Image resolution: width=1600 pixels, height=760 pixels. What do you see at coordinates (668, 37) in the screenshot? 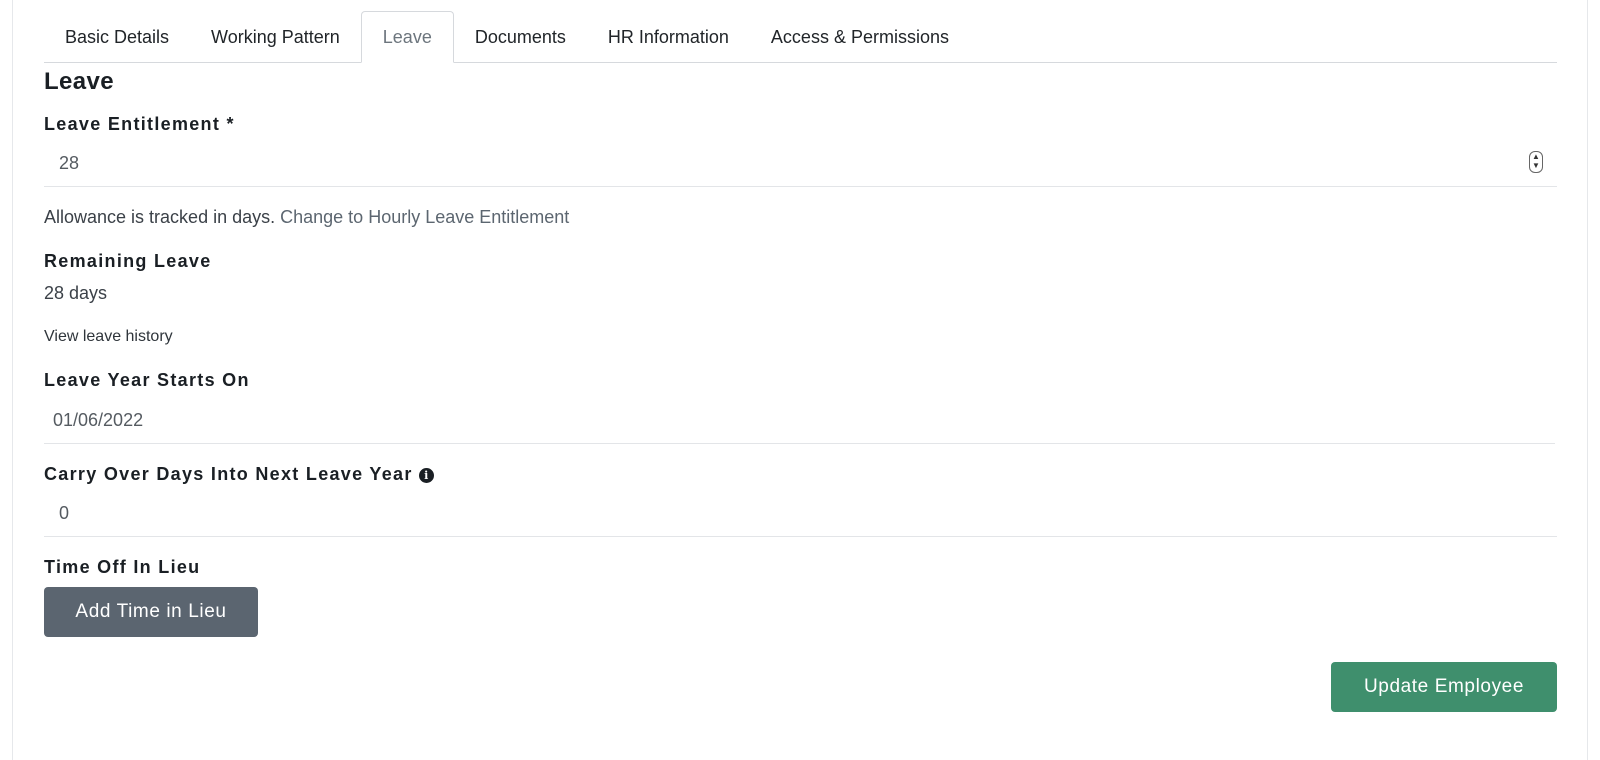
I see `tab-hr-information: HR Information` at bounding box center [668, 37].